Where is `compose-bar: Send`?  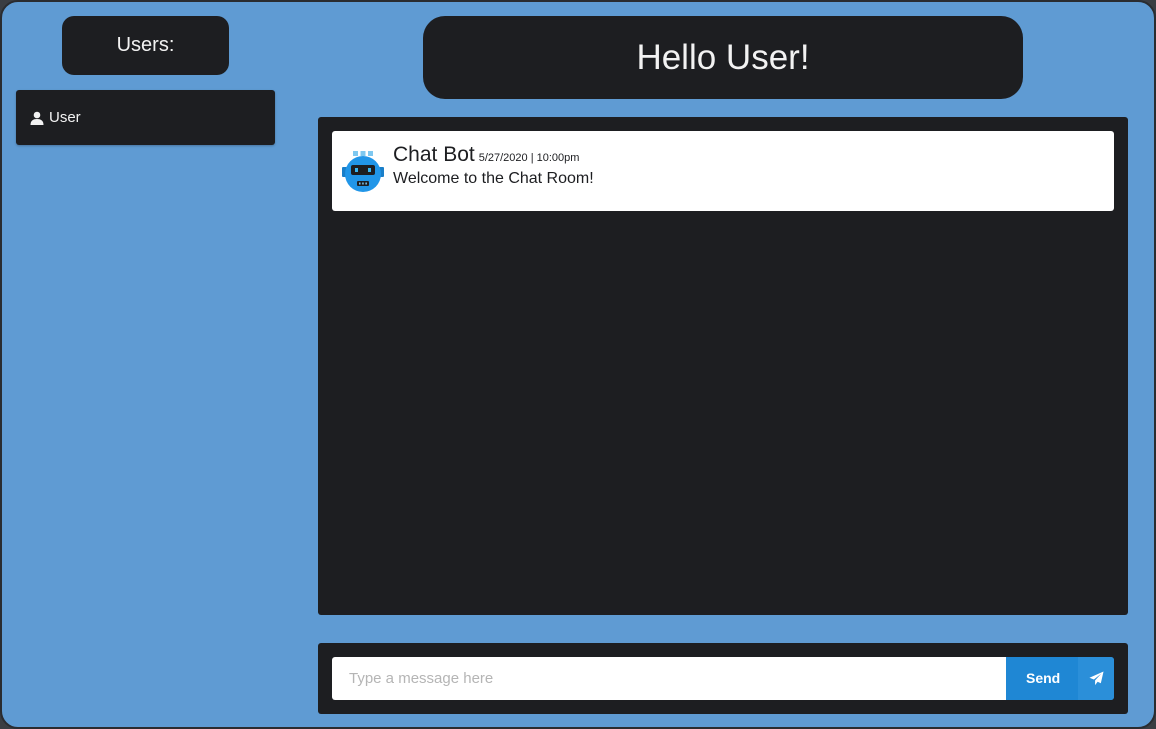 compose-bar: Send is located at coordinates (723, 678).